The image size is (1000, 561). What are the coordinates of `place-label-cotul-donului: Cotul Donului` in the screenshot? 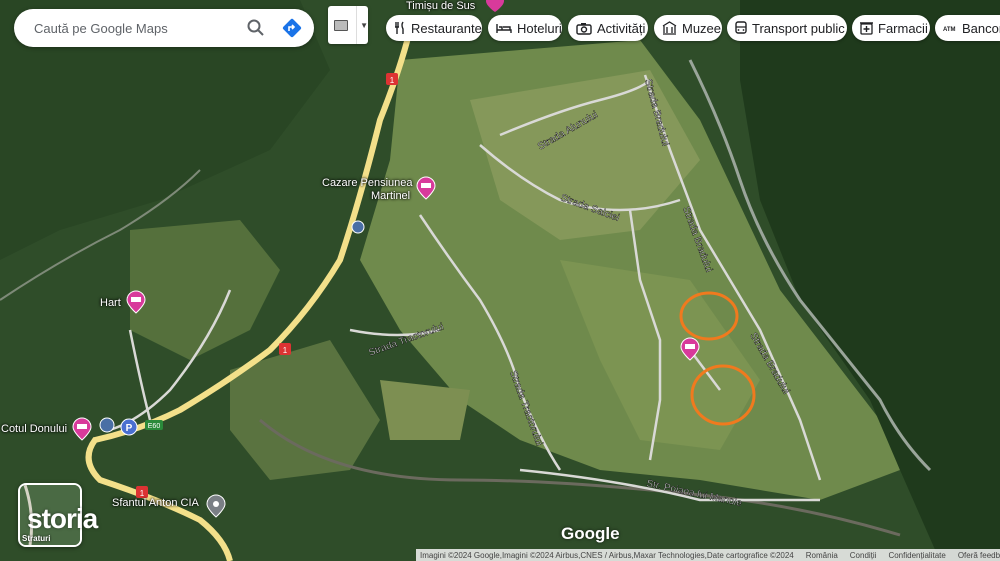 It's located at (34, 429).